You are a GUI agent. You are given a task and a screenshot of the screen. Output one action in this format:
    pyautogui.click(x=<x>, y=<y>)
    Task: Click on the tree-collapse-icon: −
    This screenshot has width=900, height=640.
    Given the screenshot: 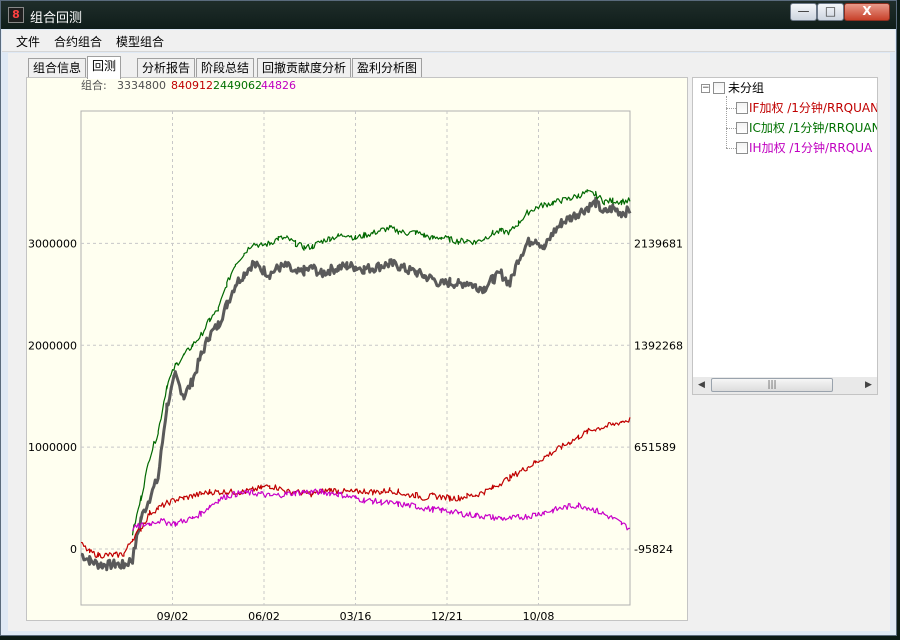 What is the action you would take?
    pyautogui.click(x=705, y=88)
    